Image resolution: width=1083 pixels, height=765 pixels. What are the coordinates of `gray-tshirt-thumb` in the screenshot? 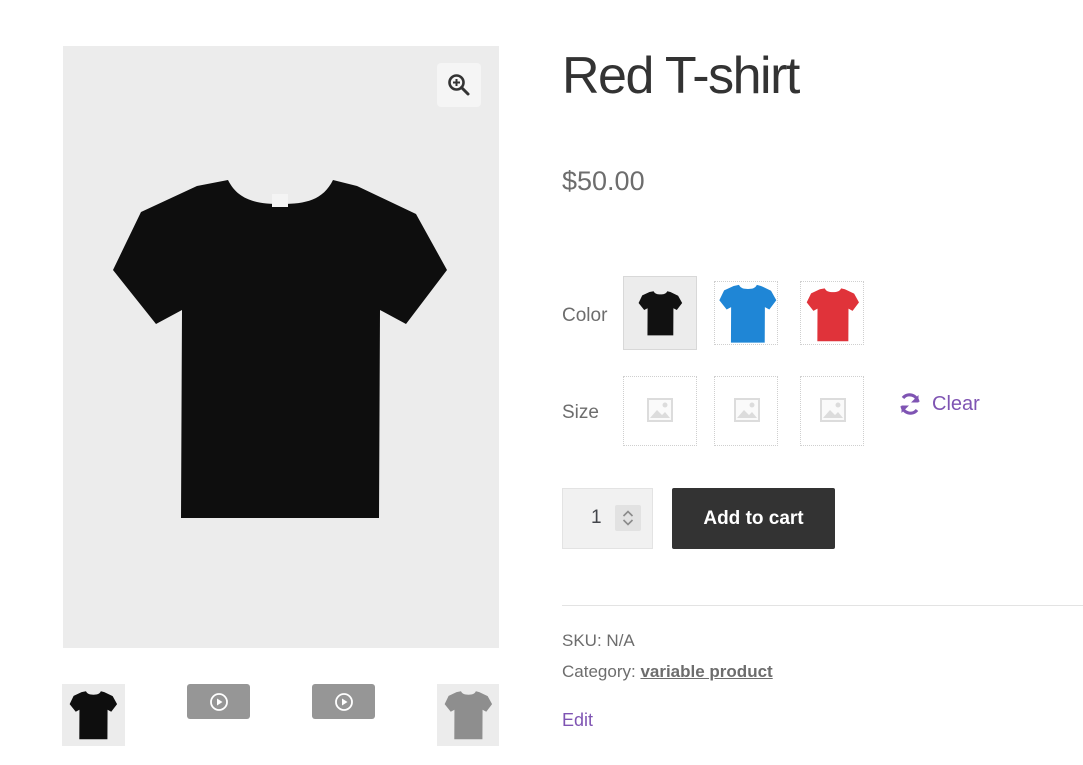 It's located at (468, 715).